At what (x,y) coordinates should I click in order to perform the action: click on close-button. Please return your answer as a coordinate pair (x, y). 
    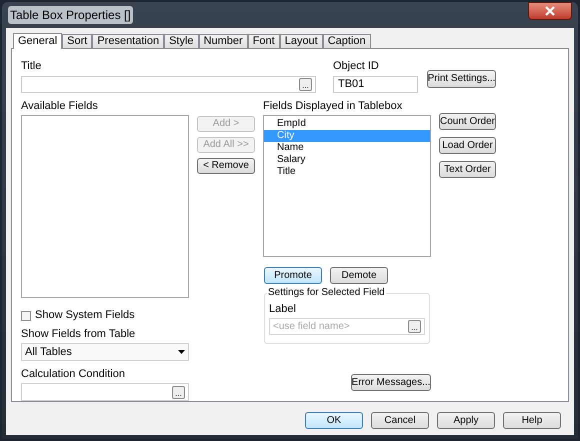
    Looking at the image, I should click on (550, 11).